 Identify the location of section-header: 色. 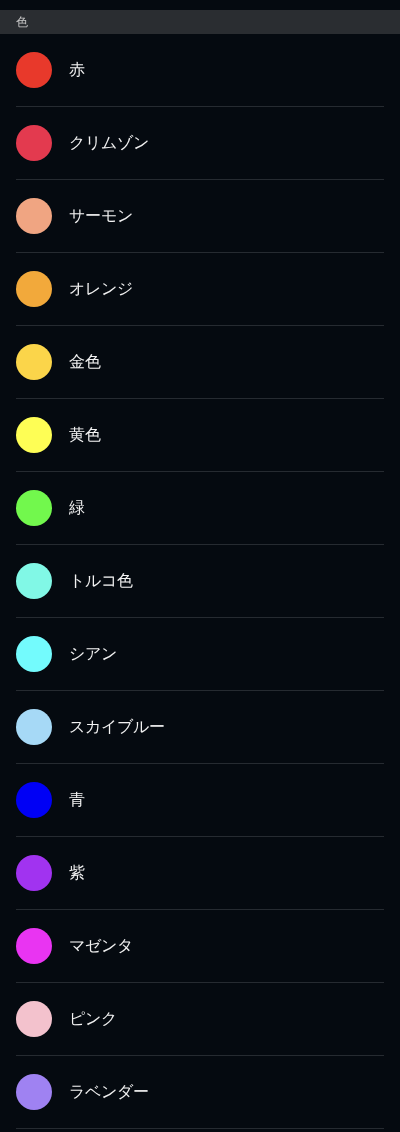
(200, 22).